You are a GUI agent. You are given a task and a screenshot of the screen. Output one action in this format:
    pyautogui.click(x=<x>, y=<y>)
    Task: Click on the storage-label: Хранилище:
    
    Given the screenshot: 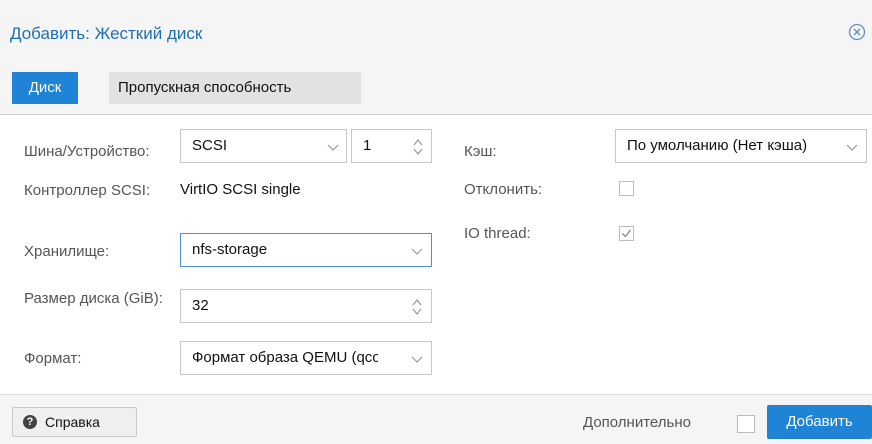 What is the action you would take?
    pyautogui.click(x=67, y=251)
    